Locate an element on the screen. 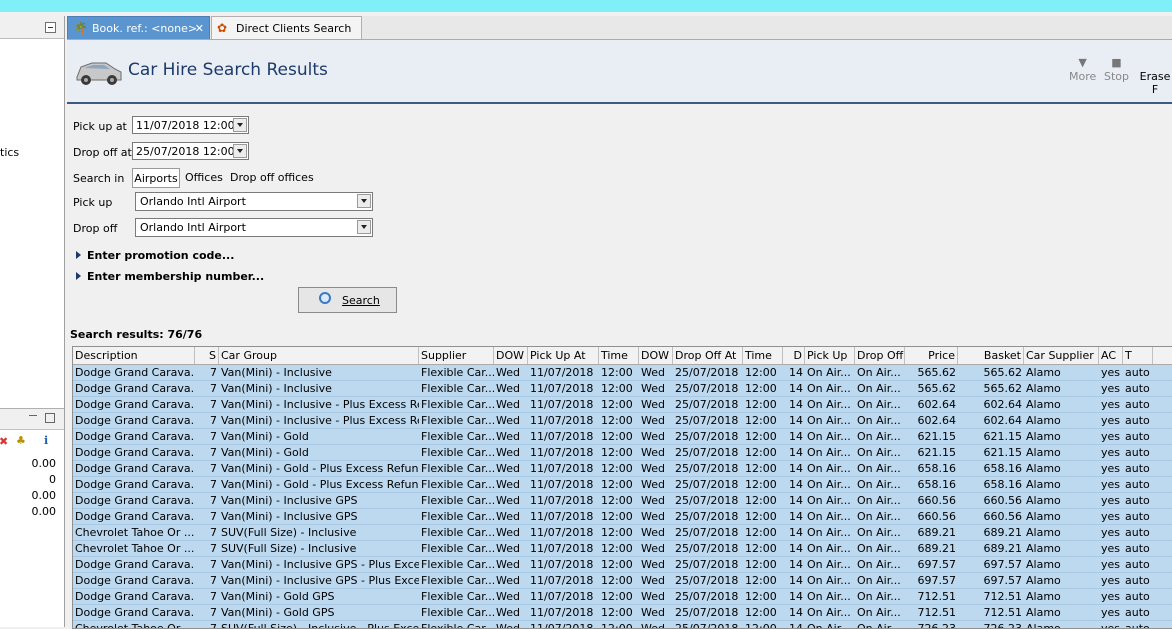 The height and width of the screenshot is (629, 1172). search-in-airports: Airports is located at coordinates (156, 178).